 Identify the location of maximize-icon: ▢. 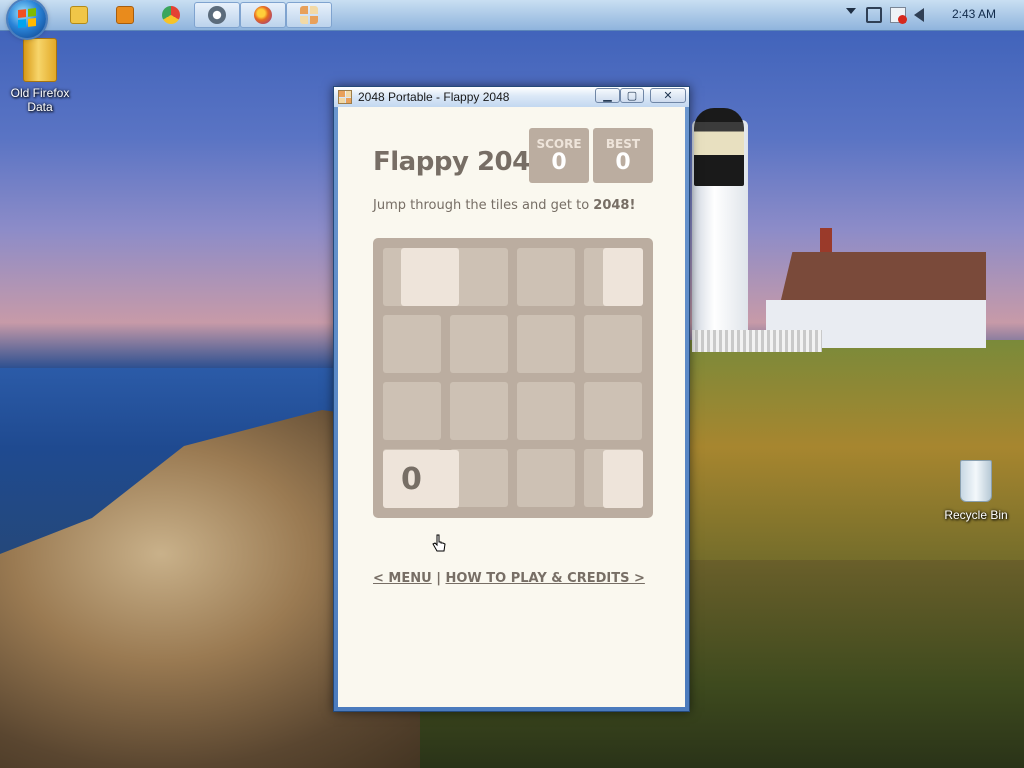
(632, 95).